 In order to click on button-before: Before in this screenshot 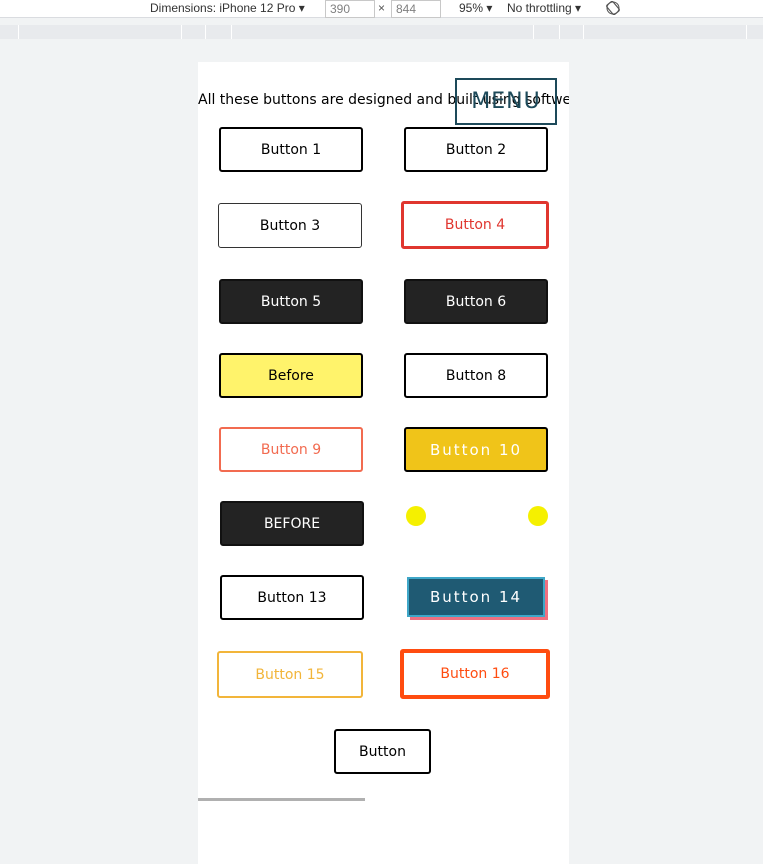, I will do `click(291, 375)`.